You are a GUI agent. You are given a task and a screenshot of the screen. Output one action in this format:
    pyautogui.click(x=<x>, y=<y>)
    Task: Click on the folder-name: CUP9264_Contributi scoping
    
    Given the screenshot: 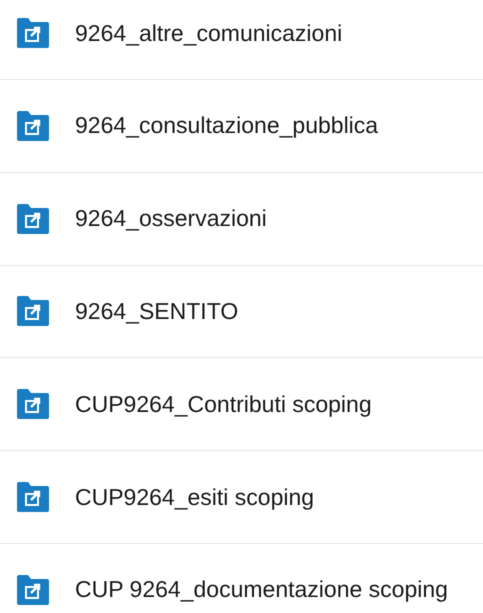 What is the action you would take?
    pyautogui.click(x=223, y=404)
    